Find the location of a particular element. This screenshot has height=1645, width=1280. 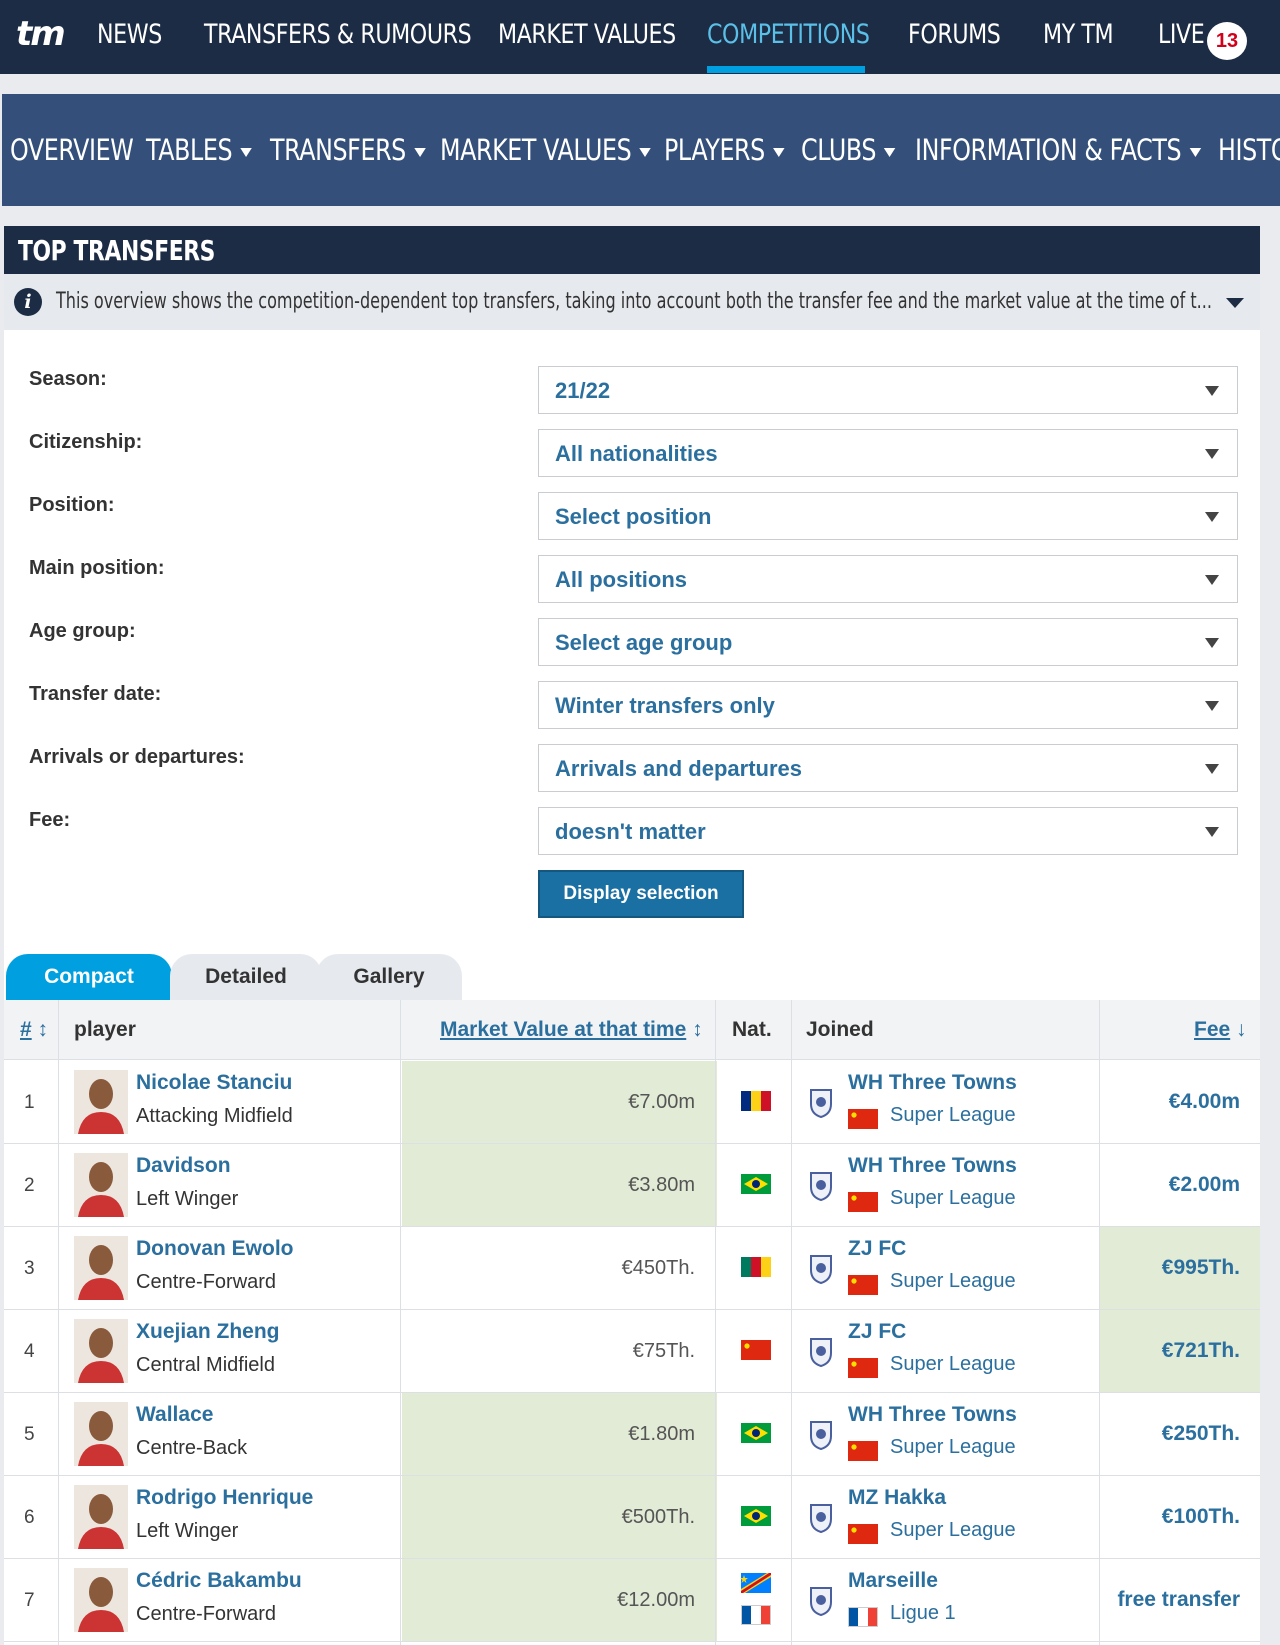

nav-transfers-rumours: TRANSFERS & RUMOURS is located at coordinates (338, 37).